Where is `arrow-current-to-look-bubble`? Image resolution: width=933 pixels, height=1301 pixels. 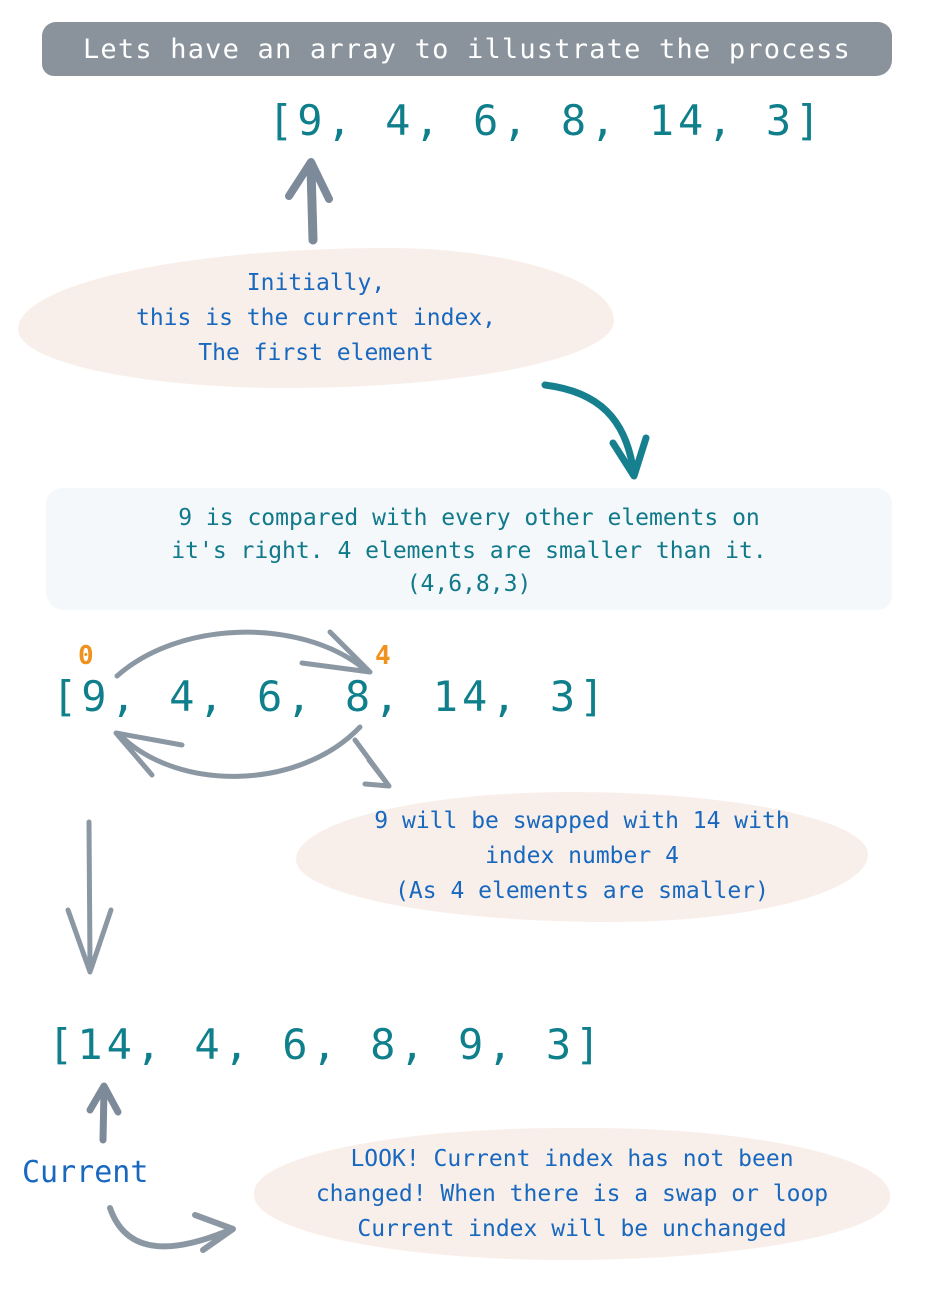
arrow-current-to-look-bubble is located at coordinates (171, 1229).